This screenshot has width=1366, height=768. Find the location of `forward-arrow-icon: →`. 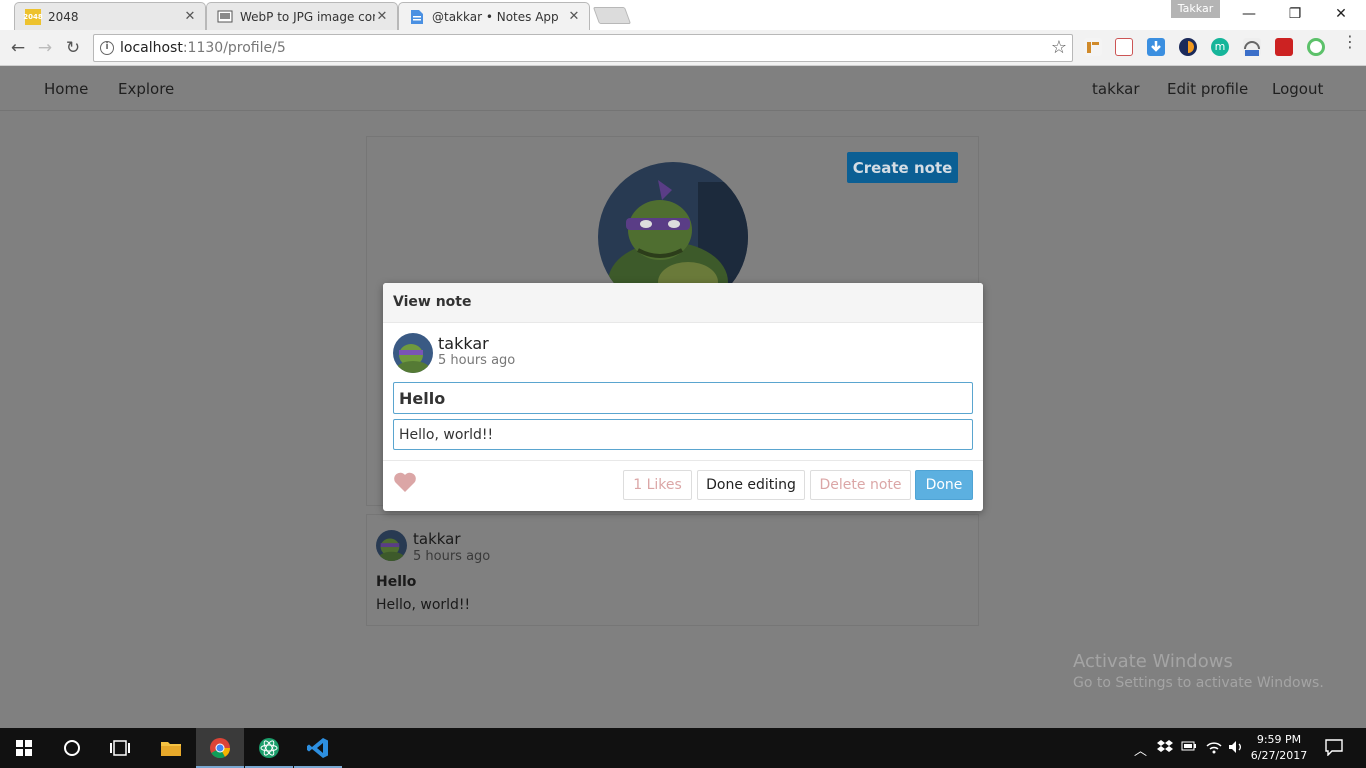

forward-arrow-icon: → is located at coordinates (45, 48).